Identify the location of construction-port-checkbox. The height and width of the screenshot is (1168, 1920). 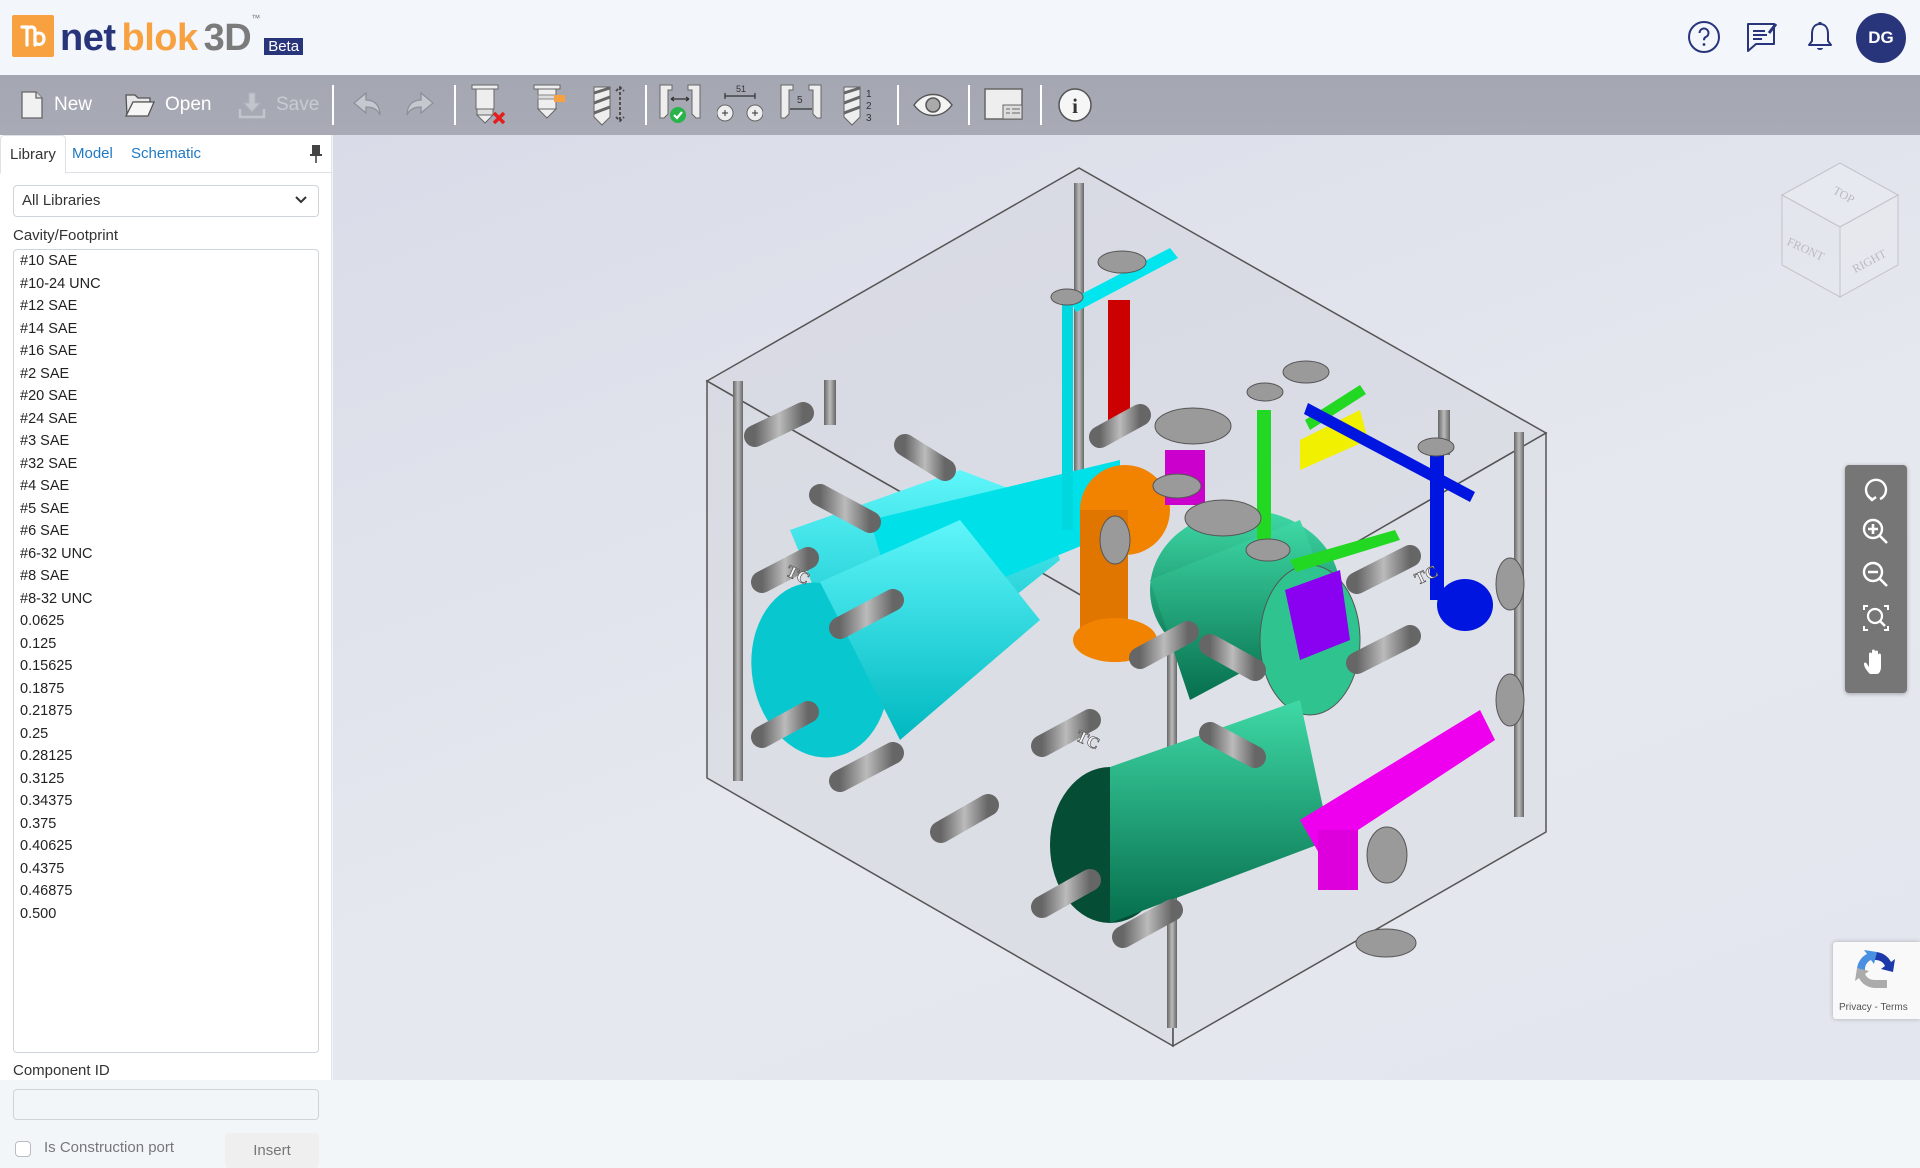
(23, 1149).